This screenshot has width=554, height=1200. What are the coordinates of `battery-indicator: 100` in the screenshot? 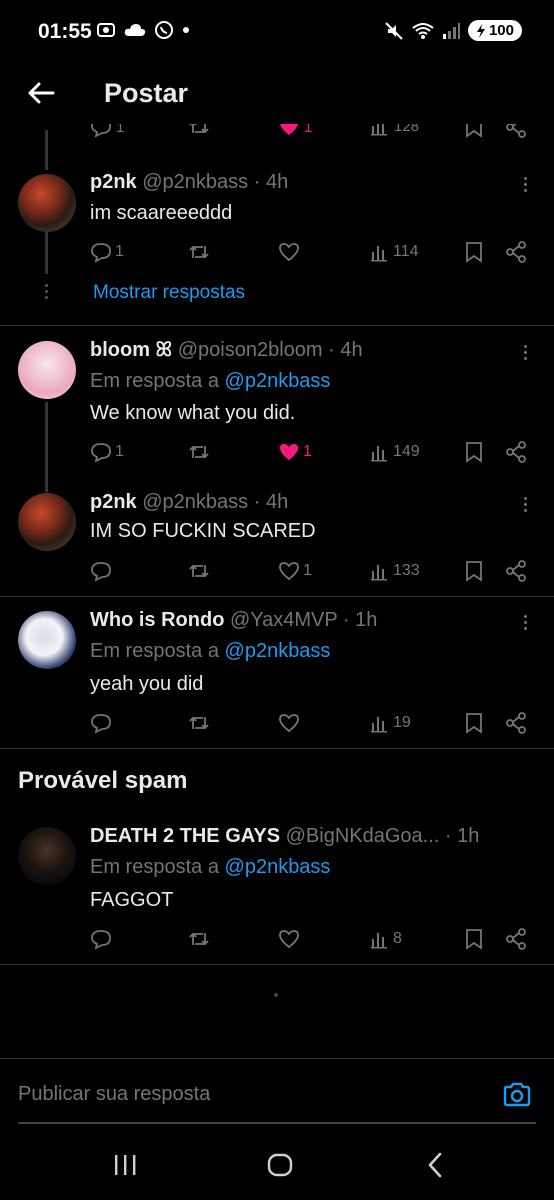 It's located at (494, 30).